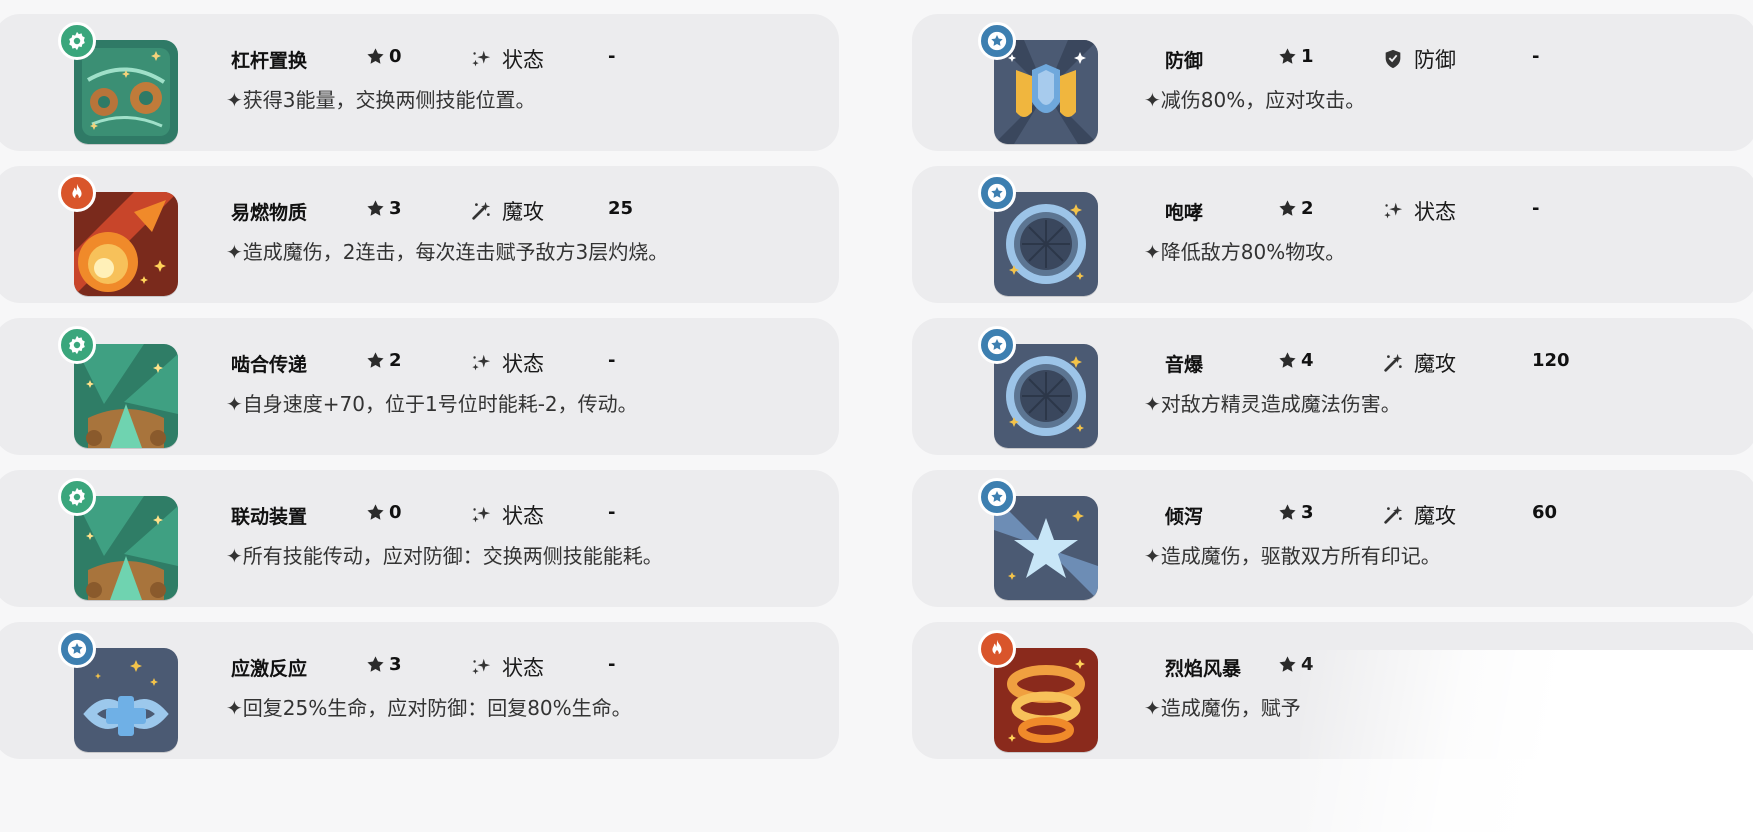  What do you see at coordinates (1245, 252) in the screenshot?
I see `skill-description: ✦降低敌方80%物攻。` at bounding box center [1245, 252].